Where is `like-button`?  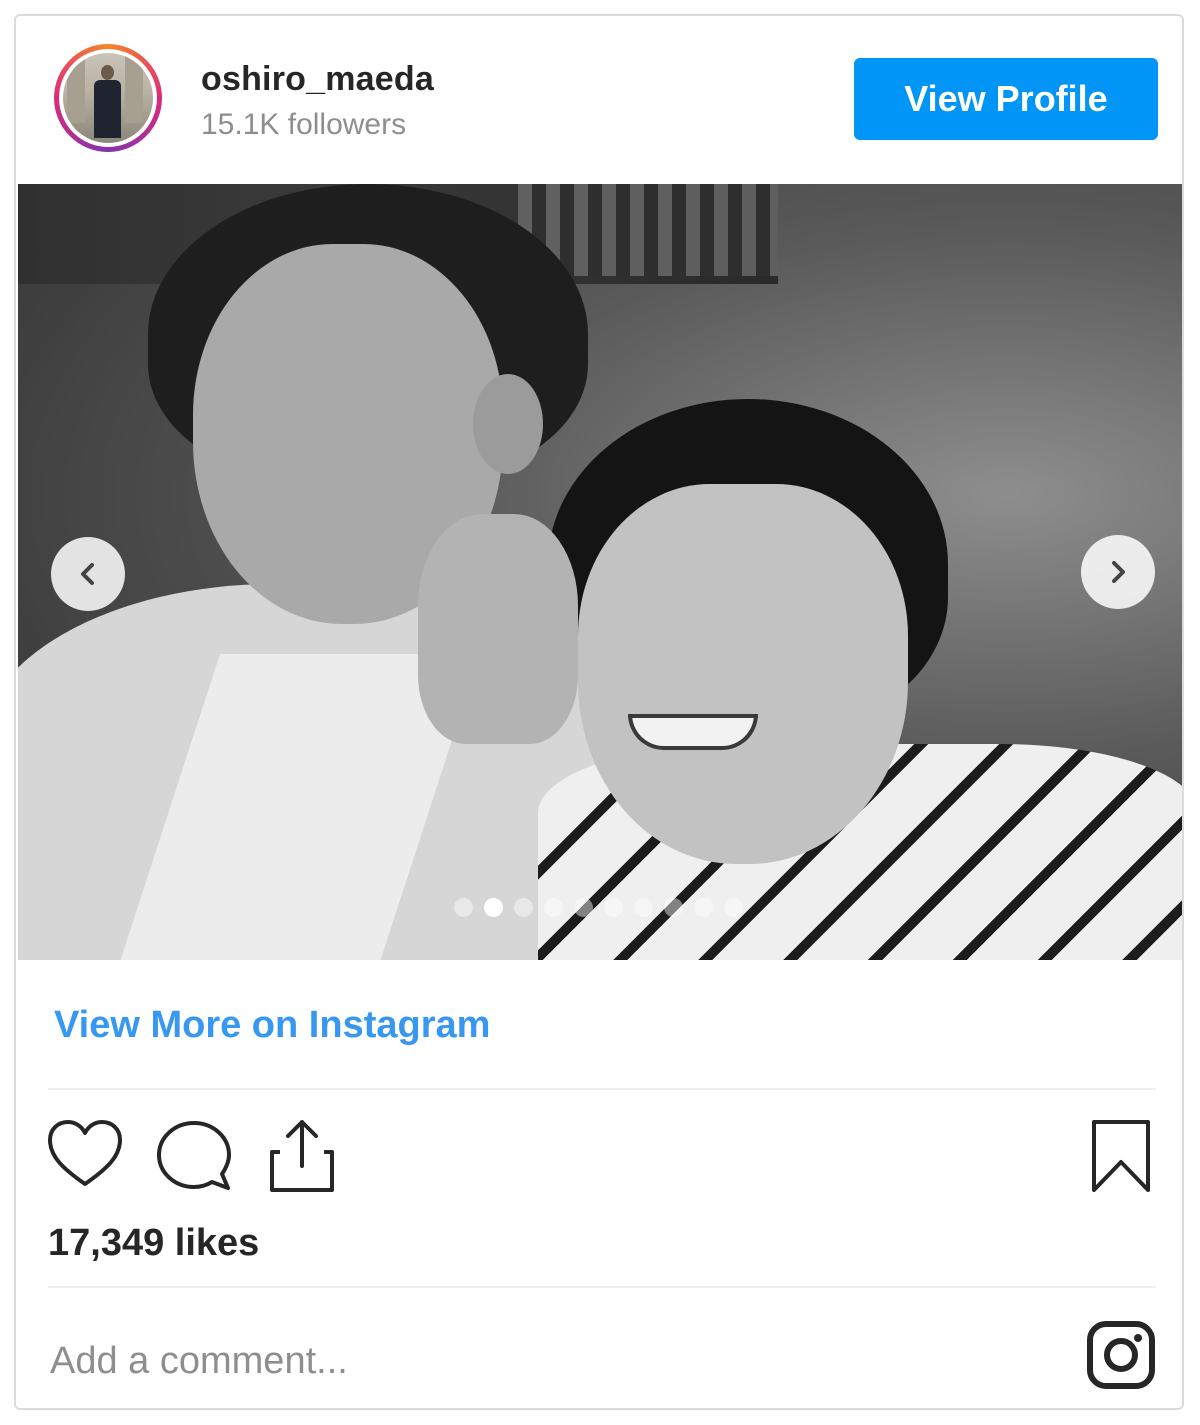
like-button is located at coordinates (85, 1154).